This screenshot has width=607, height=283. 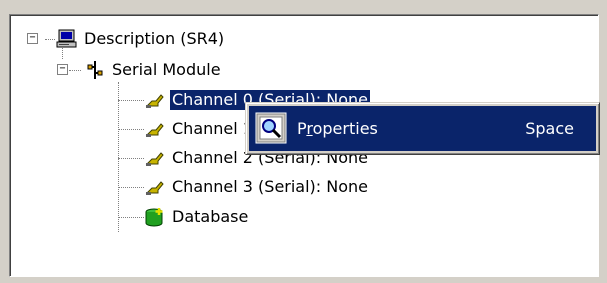 I want to click on magnifier-icon, so click(x=271, y=128).